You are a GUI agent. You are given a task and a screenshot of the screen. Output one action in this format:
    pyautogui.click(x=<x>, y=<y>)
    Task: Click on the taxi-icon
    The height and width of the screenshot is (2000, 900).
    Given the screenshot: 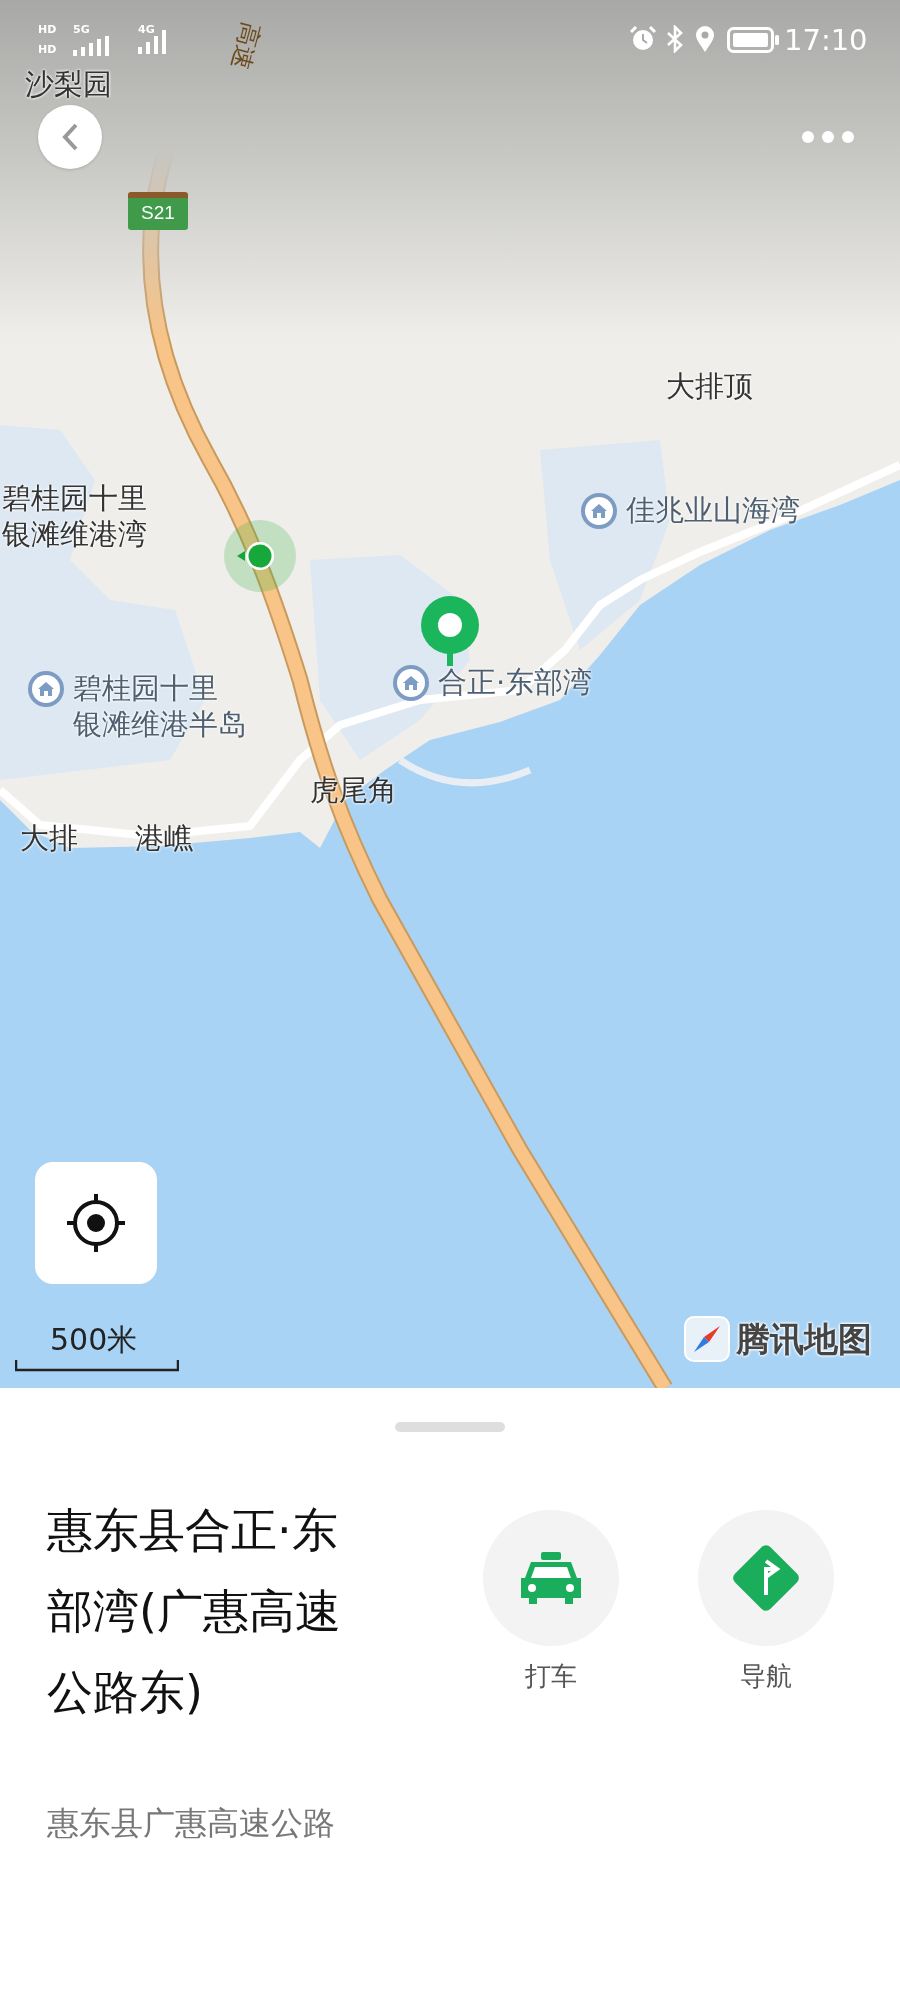 What is the action you would take?
    pyautogui.click(x=551, y=1578)
    